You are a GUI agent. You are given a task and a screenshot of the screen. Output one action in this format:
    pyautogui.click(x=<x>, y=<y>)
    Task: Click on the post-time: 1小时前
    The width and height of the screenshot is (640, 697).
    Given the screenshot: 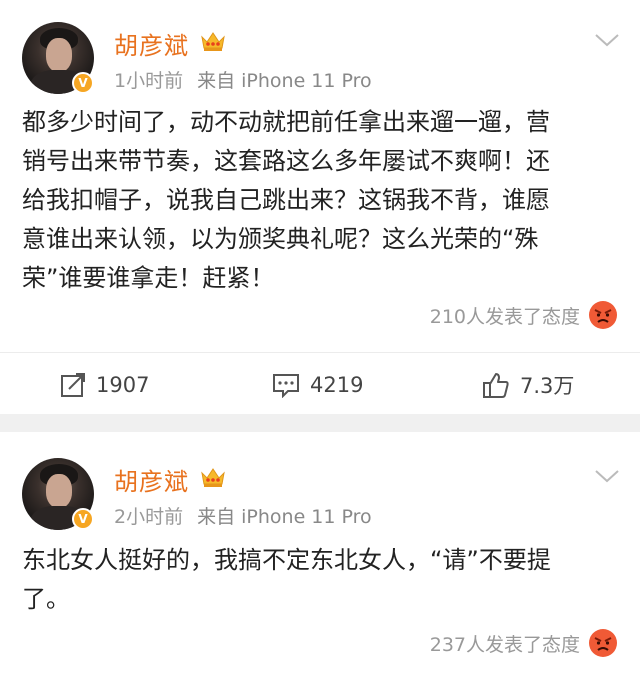 What is the action you would take?
    pyautogui.click(x=149, y=81)
    